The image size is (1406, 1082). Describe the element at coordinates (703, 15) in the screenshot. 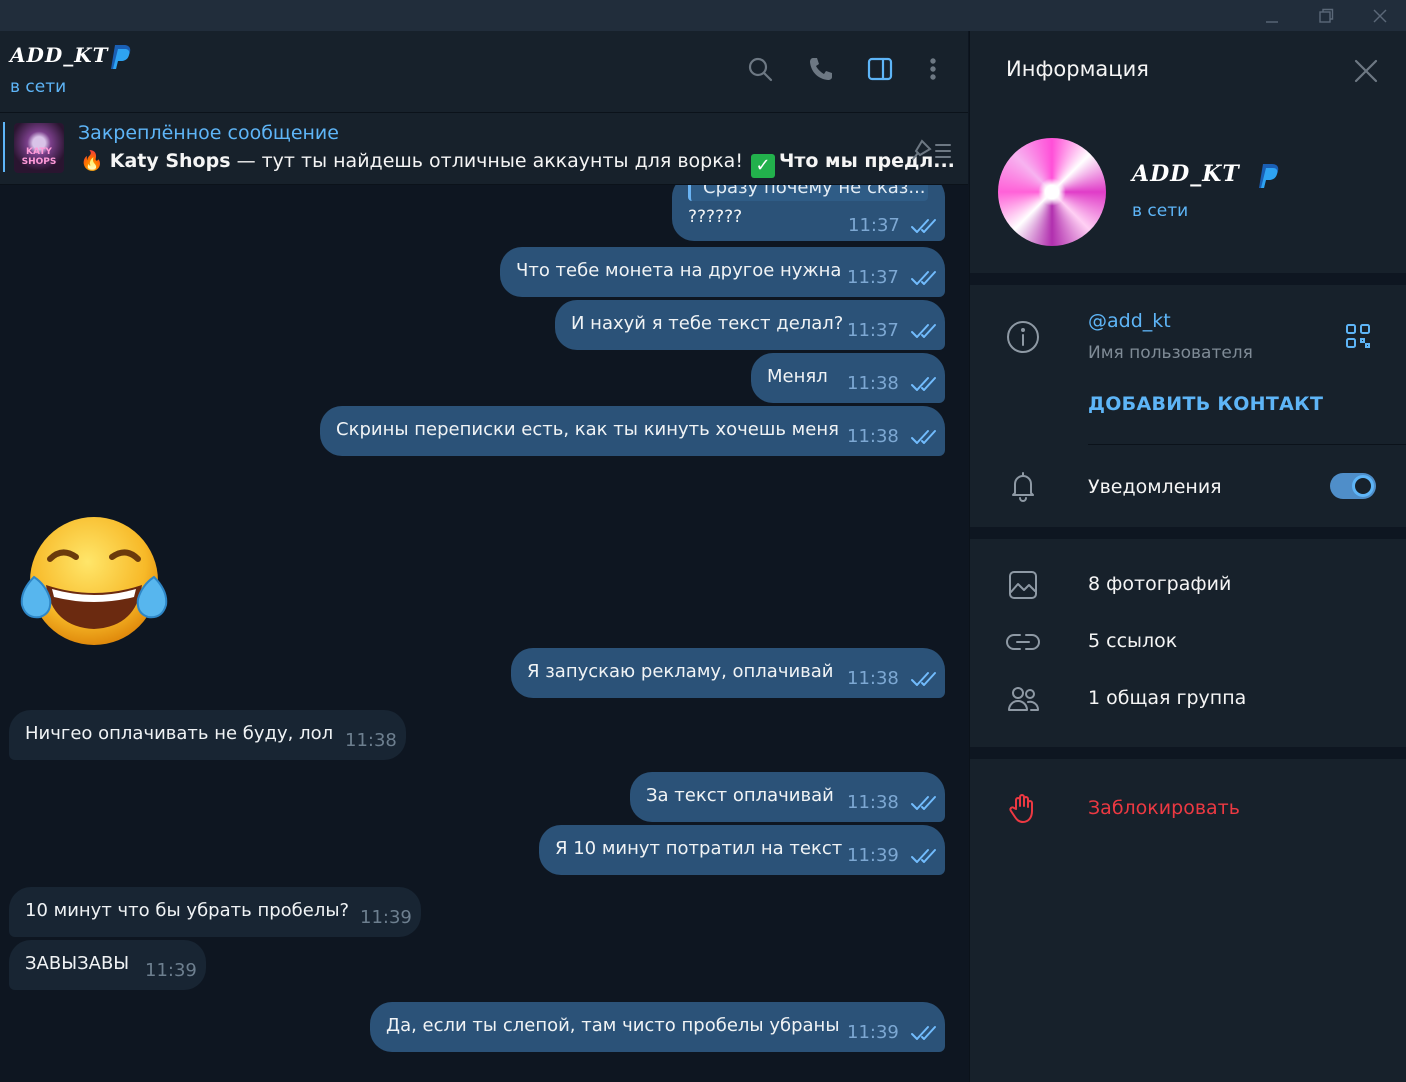

I see `window-title-bar` at that location.